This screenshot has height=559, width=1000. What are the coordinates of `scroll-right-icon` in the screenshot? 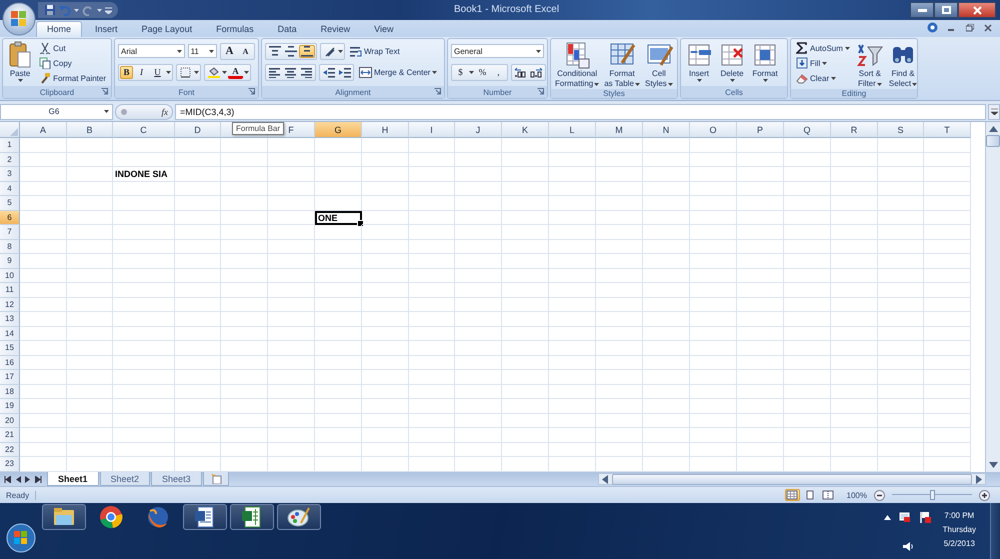 It's located at (979, 479).